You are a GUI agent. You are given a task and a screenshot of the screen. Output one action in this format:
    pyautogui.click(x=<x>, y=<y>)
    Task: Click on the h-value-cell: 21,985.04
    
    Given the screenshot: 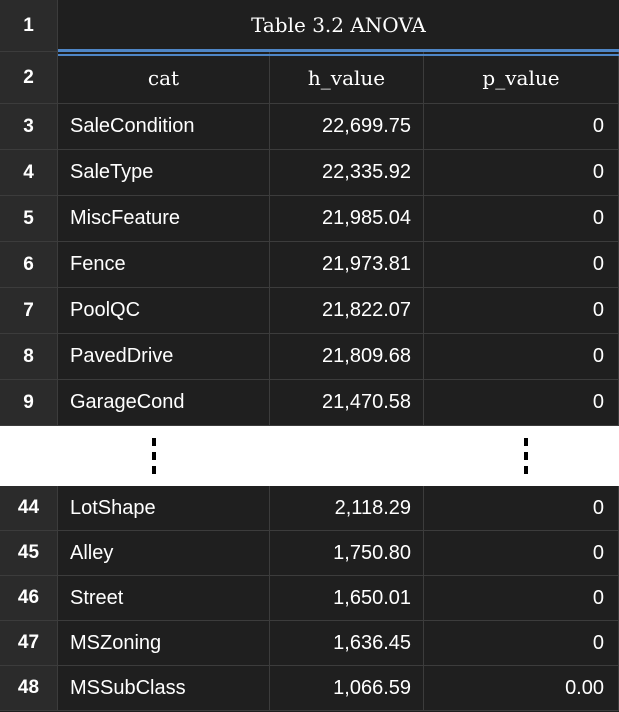 What is the action you would take?
    pyautogui.click(x=347, y=219)
    